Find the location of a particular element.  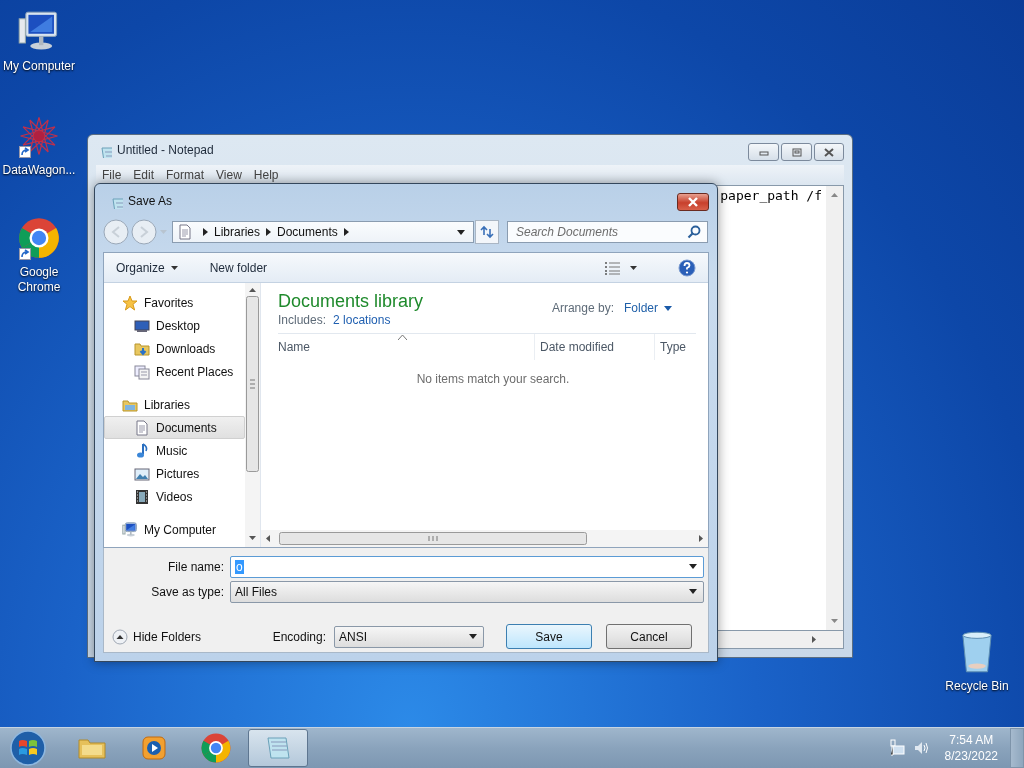

column-header: Type is located at coordinates (670, 347).